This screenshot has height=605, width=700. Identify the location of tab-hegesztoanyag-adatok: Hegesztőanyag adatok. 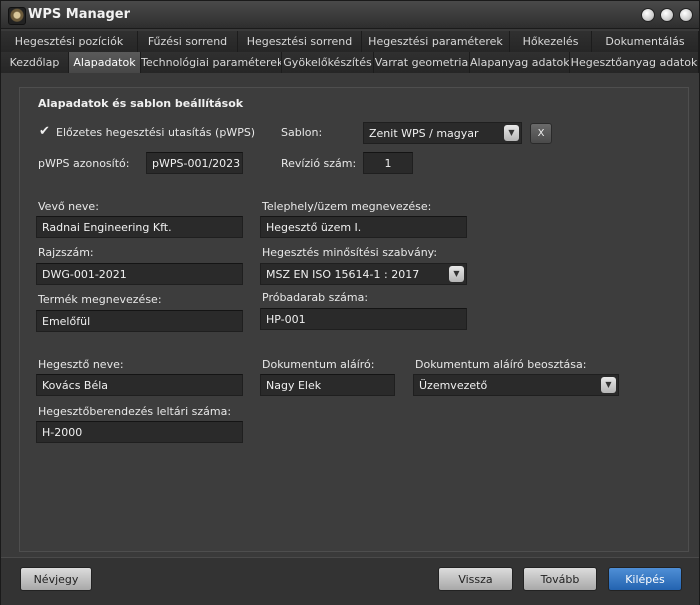
(634, 62).